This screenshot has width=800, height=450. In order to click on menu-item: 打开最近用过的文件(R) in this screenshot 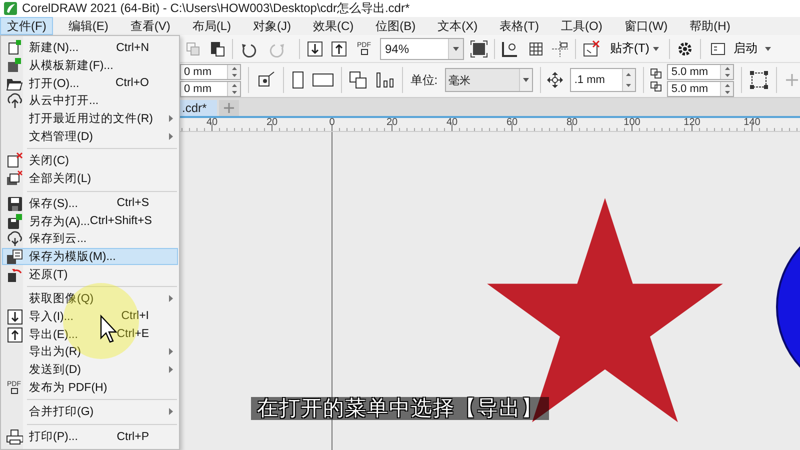, I will do `click(90, 119)`.